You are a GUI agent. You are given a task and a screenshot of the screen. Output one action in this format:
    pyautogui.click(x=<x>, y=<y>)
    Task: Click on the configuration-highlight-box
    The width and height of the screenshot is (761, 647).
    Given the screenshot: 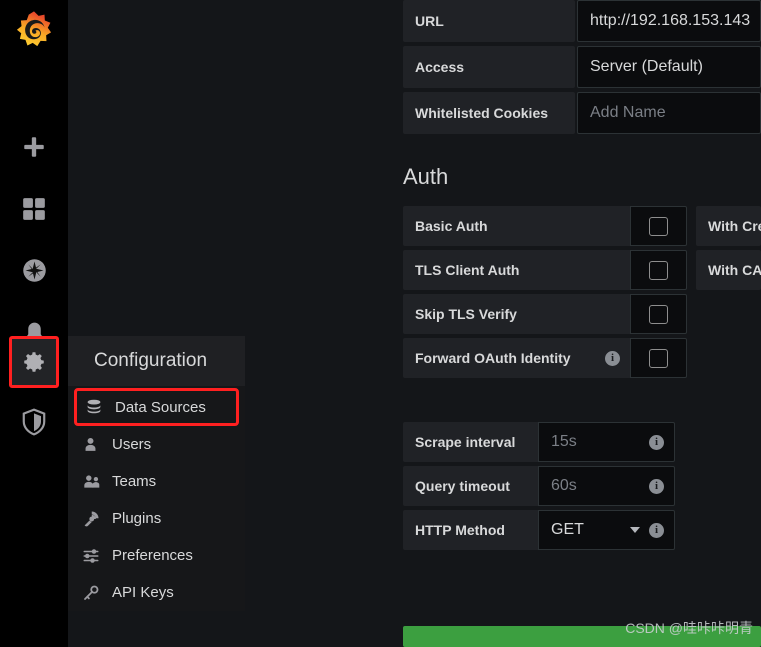 What is the action you would take?
    pyautogui.click(x=34, y=362)
    